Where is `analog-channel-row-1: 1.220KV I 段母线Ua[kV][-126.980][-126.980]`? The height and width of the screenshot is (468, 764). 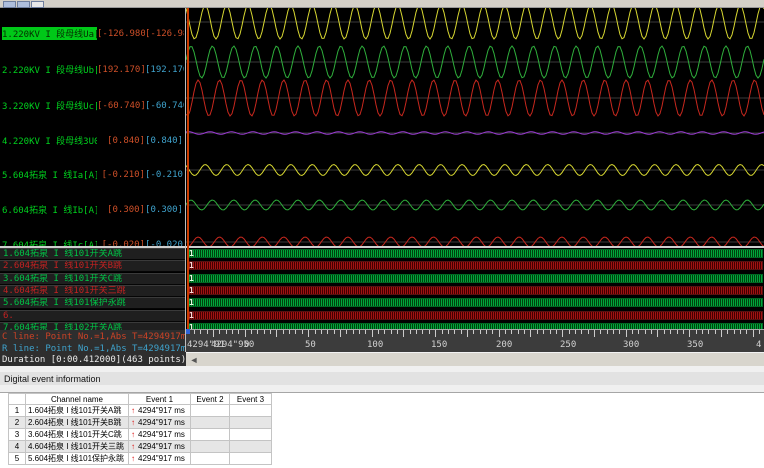
analog-channel-row-1: 1.220KV I 段母线Ua[kV][-126.980][-126.980] is located at coordinates (93, 33).